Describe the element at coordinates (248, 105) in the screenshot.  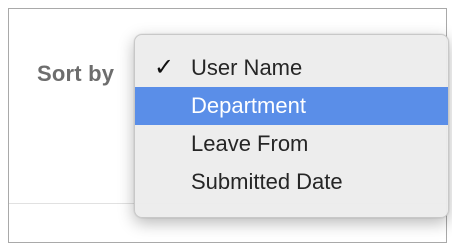
I see `sort-option-label: Department` at that location.